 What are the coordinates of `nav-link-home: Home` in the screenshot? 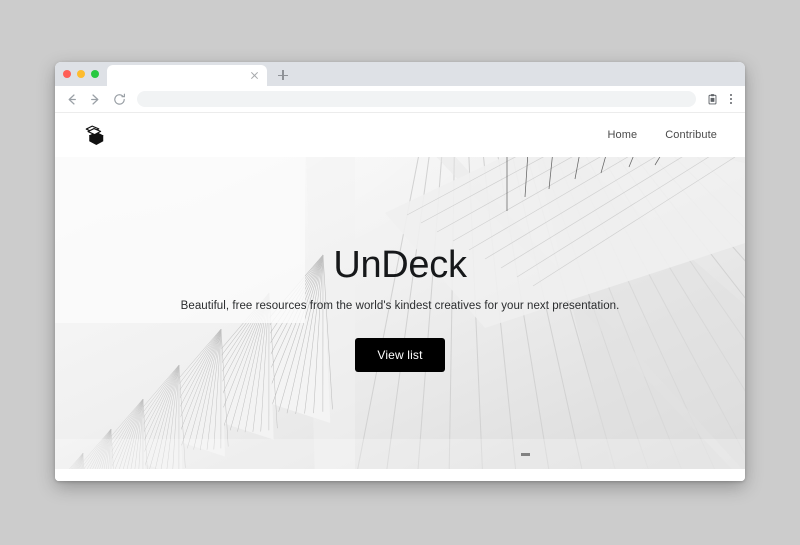 It's located at (622, 135).